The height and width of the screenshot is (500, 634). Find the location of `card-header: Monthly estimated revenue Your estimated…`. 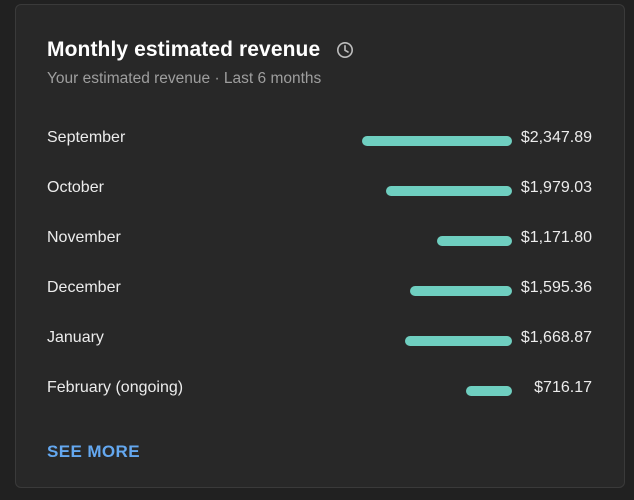

card-header: Monthly estimated revenue Your estimated… is located at coordinates (325, 62).